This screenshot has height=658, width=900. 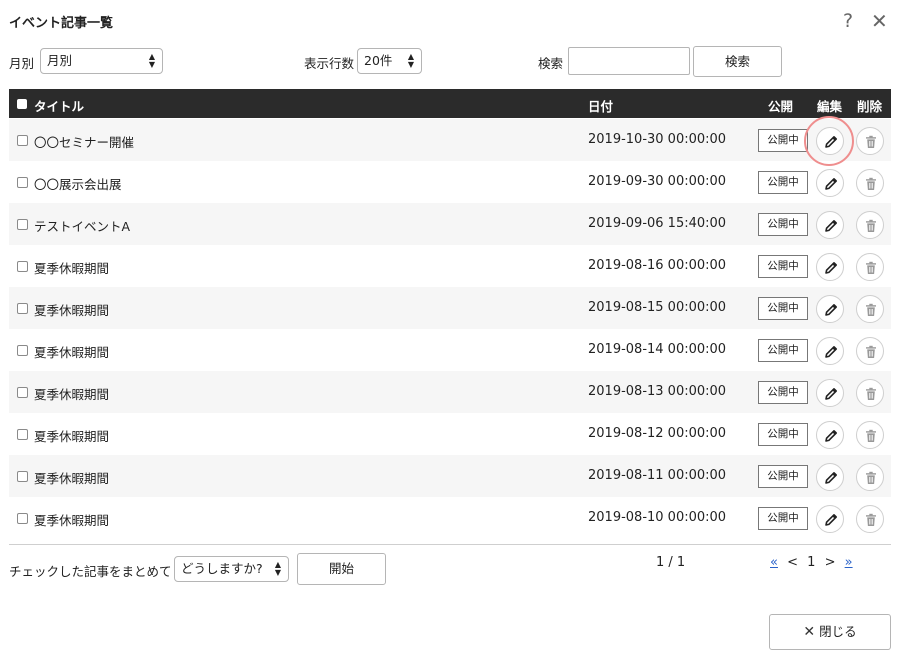 I want to click on table-row: 夏季休暇期間 2019-08-15 00:00:00 公開中, so click(x=450, y=308).